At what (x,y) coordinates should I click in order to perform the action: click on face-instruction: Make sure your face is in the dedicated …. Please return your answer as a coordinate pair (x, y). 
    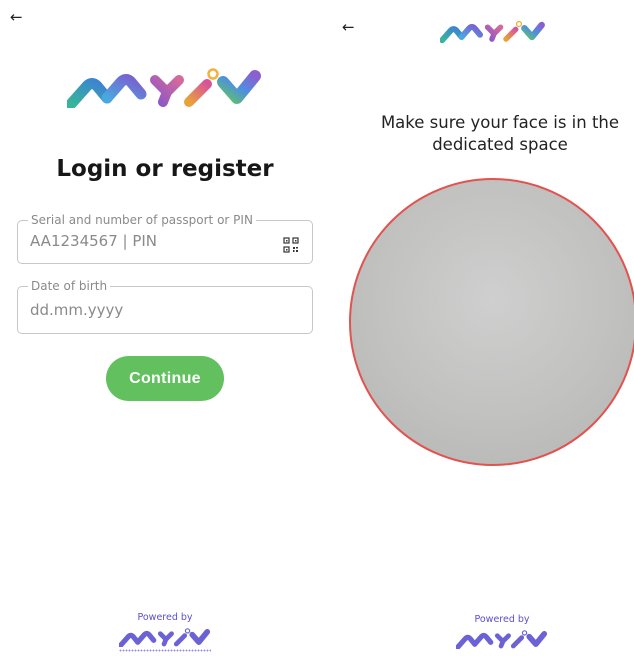
    Looking at the image, I should click on (500, 133).